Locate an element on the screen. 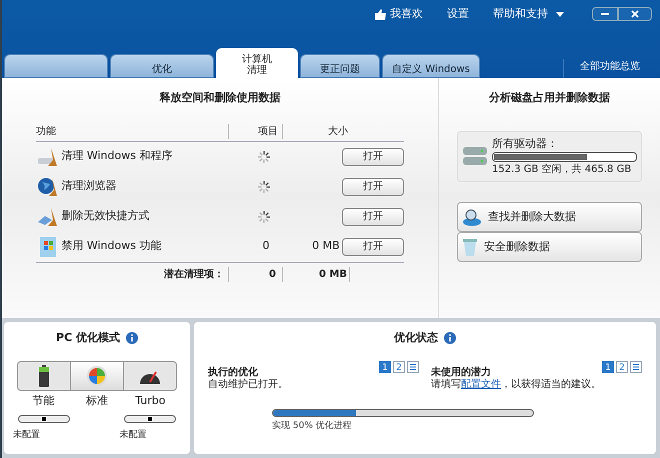 Image resolution: width=660 pixels, height=458 pixels. battery-icon is located at coordinates (44, 375).